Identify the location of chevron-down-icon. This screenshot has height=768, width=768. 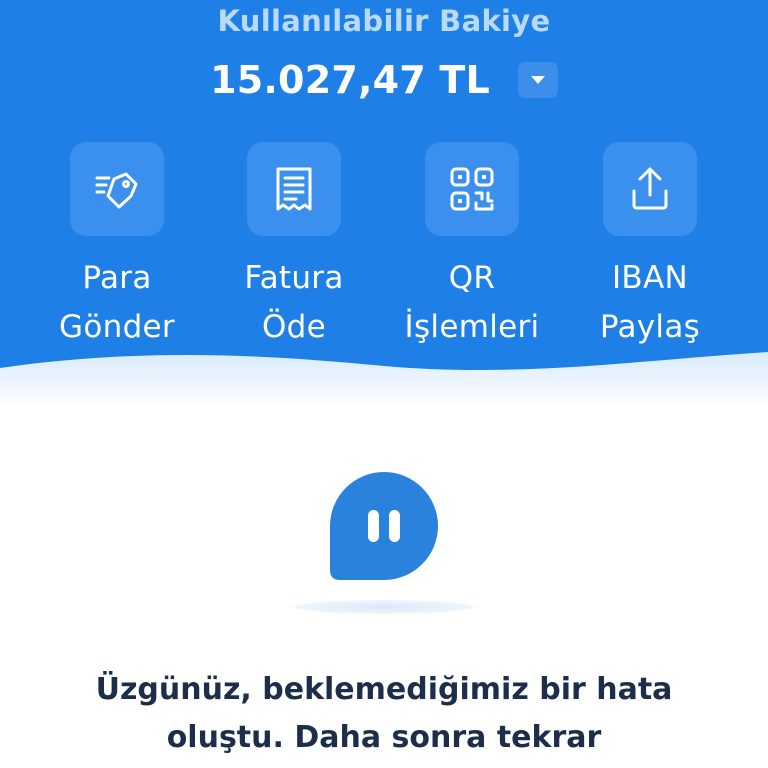
(537, 80).